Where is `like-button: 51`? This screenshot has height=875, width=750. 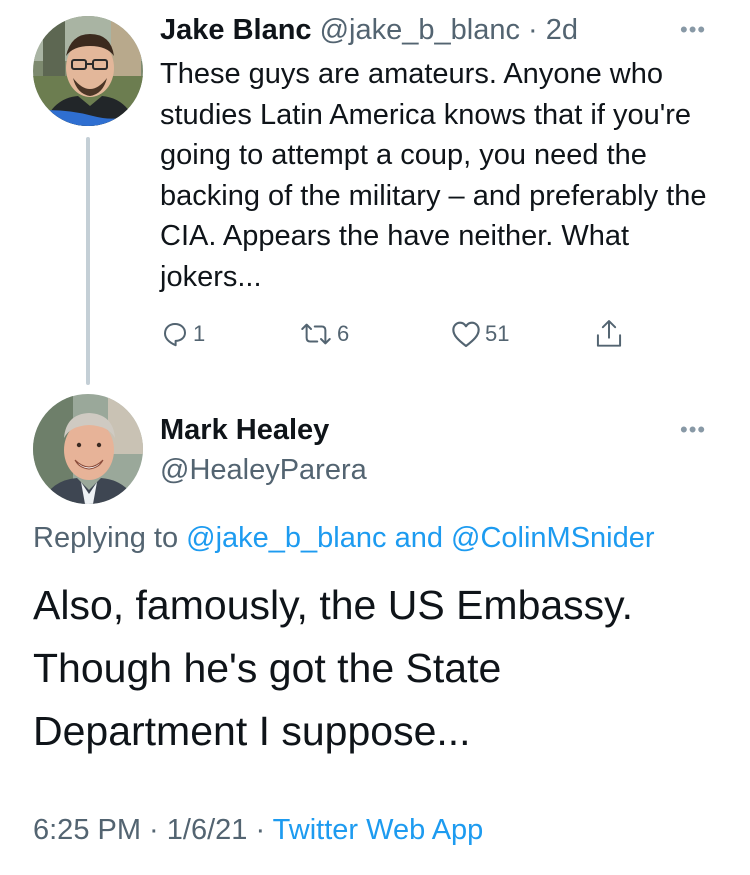
like-button: 51 is located at coordinates (479, 334).